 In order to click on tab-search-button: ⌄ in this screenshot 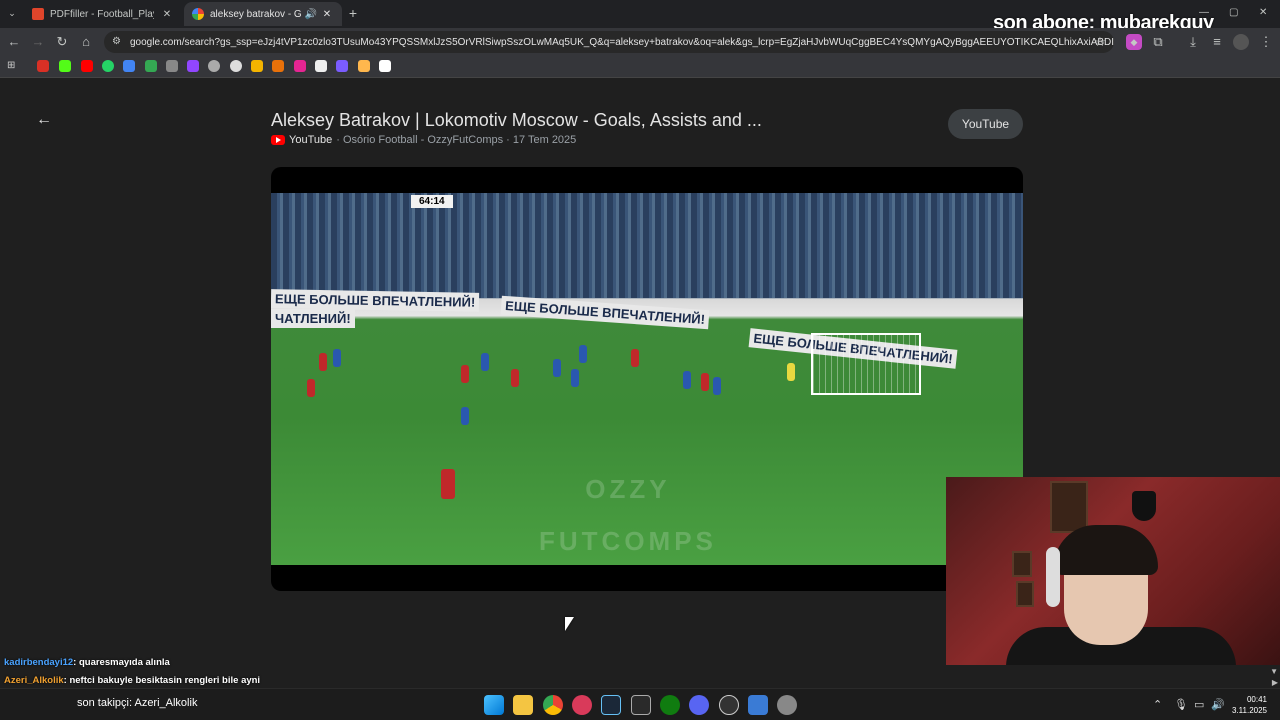, I will do `click(12, 13)`.